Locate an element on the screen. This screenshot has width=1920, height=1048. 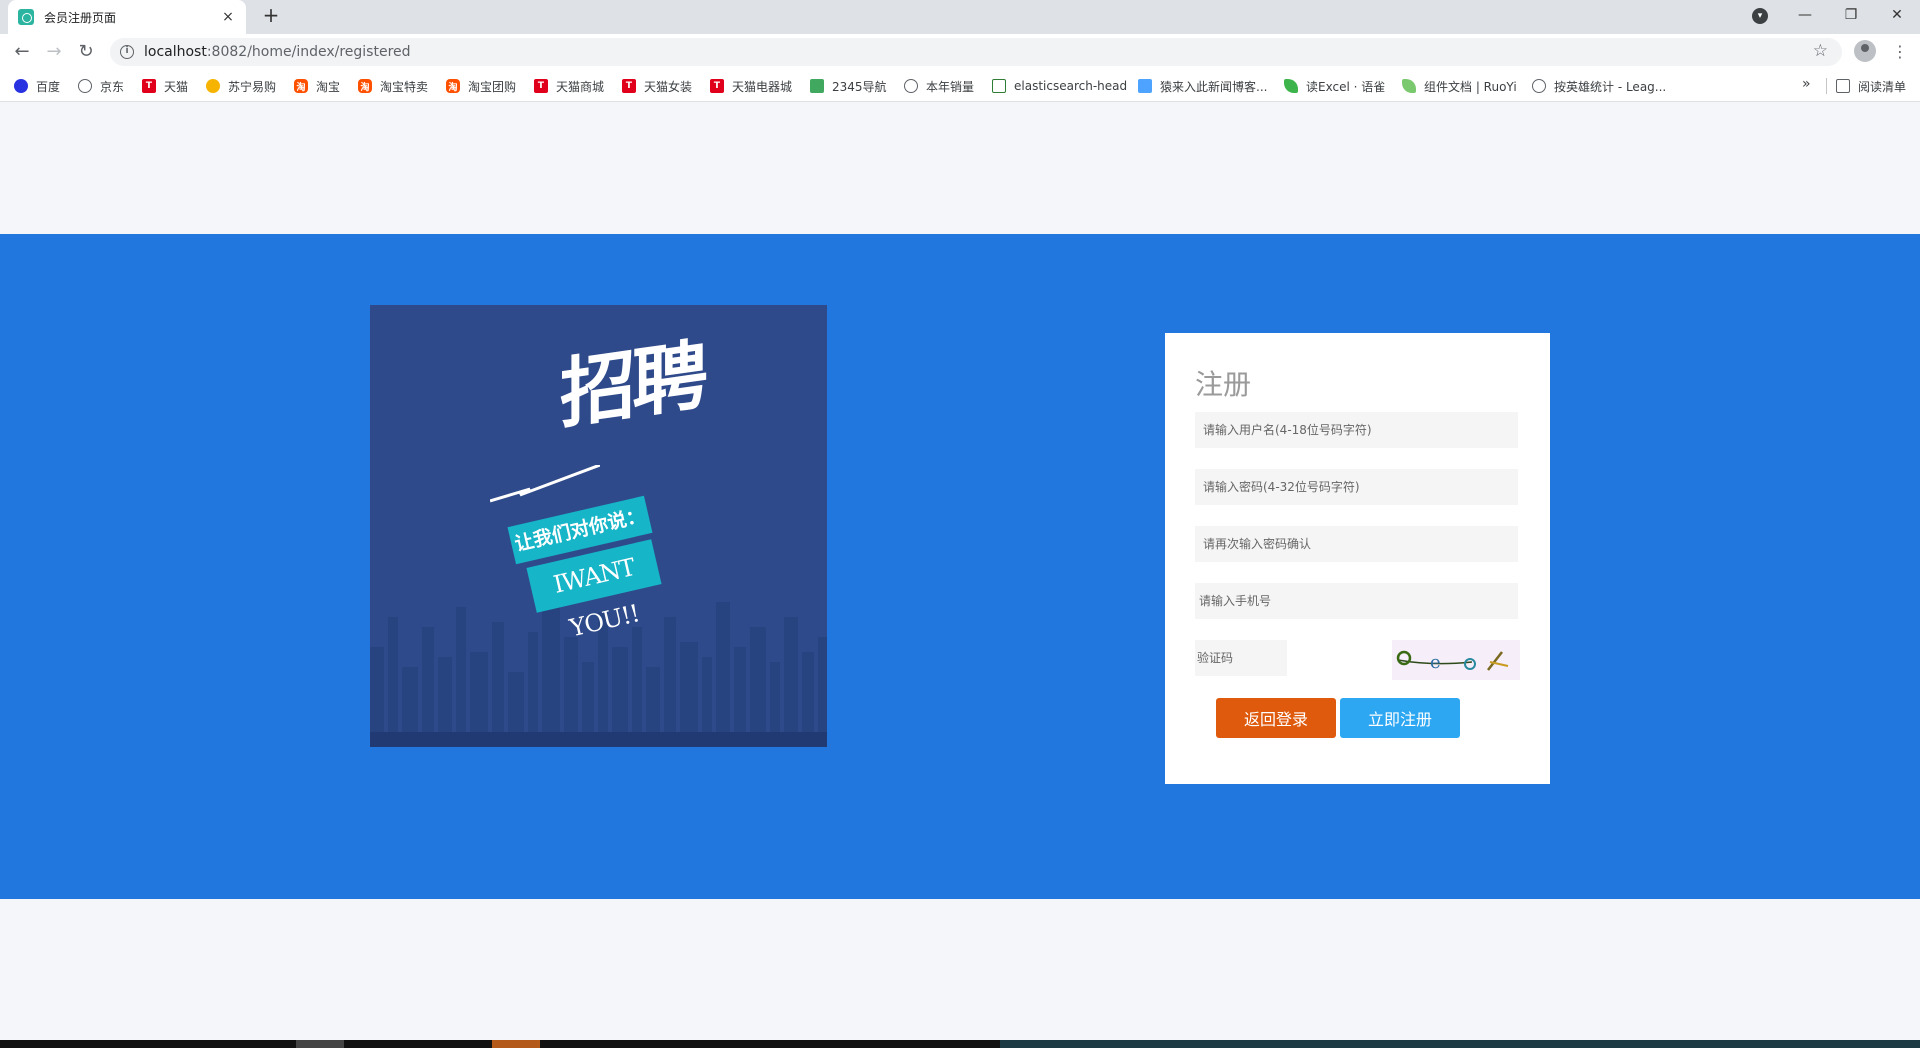
captcha-image: e is located at coordinates (1456, 660).